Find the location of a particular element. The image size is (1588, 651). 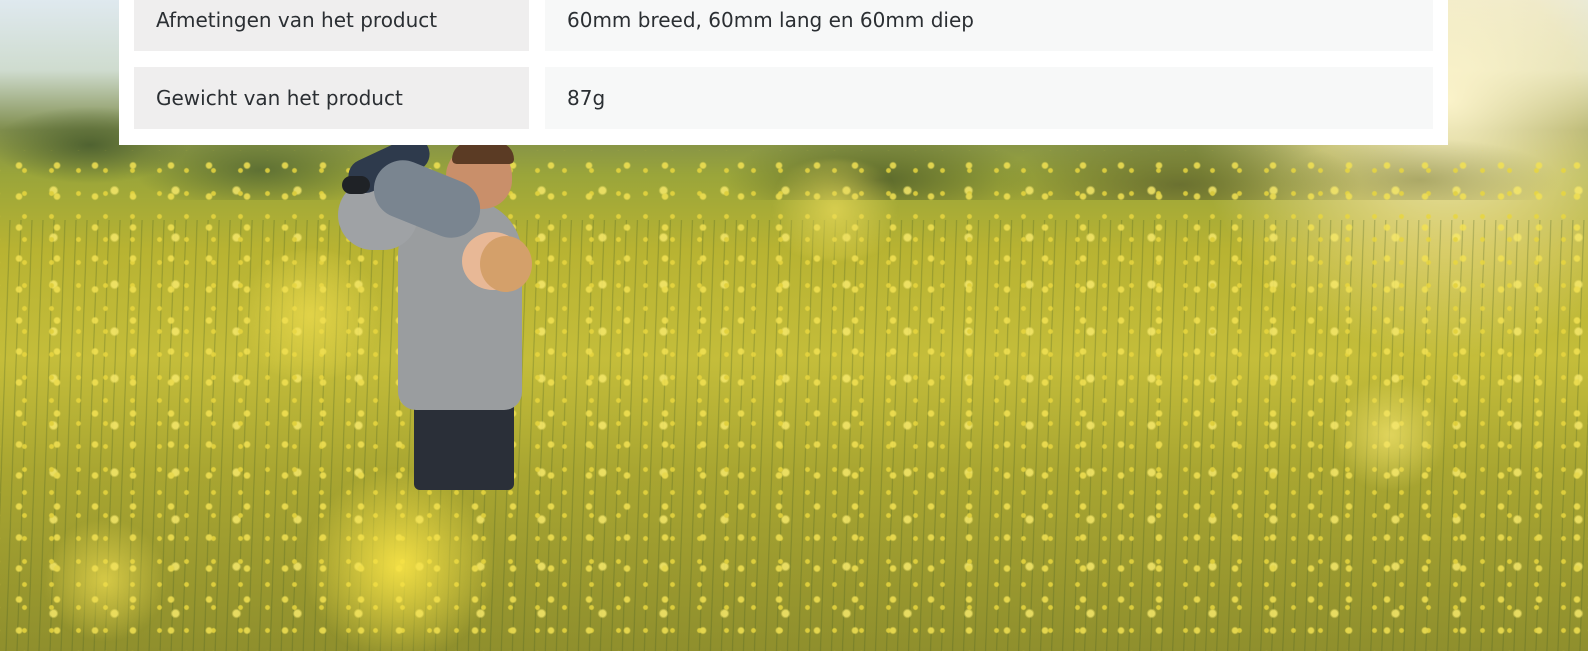

man-hair is located at coordinates (483, 153).